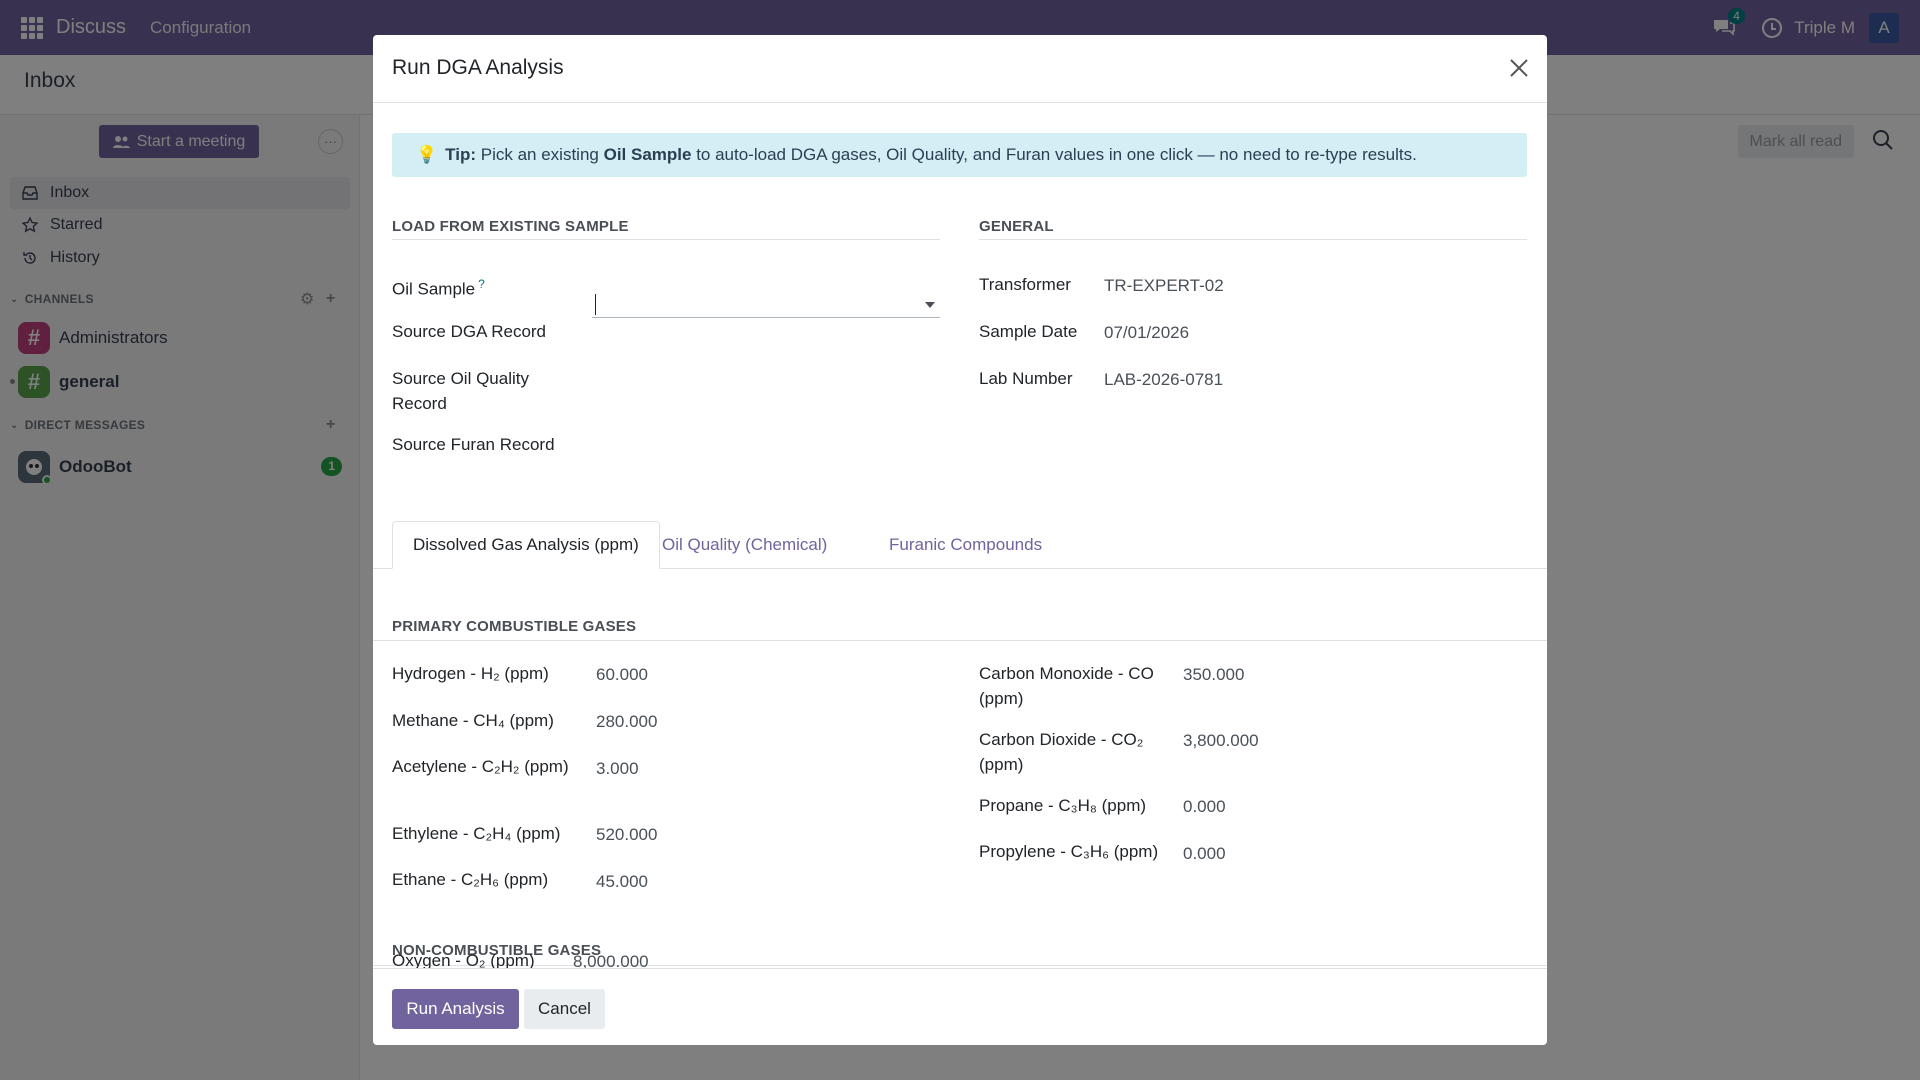  What do you see at coordinates (514, 626) in the screenshot?
I see `primary-gases-title: PRIMARY COMBUSTIBLE GASES` at bounding box center [514, 626].